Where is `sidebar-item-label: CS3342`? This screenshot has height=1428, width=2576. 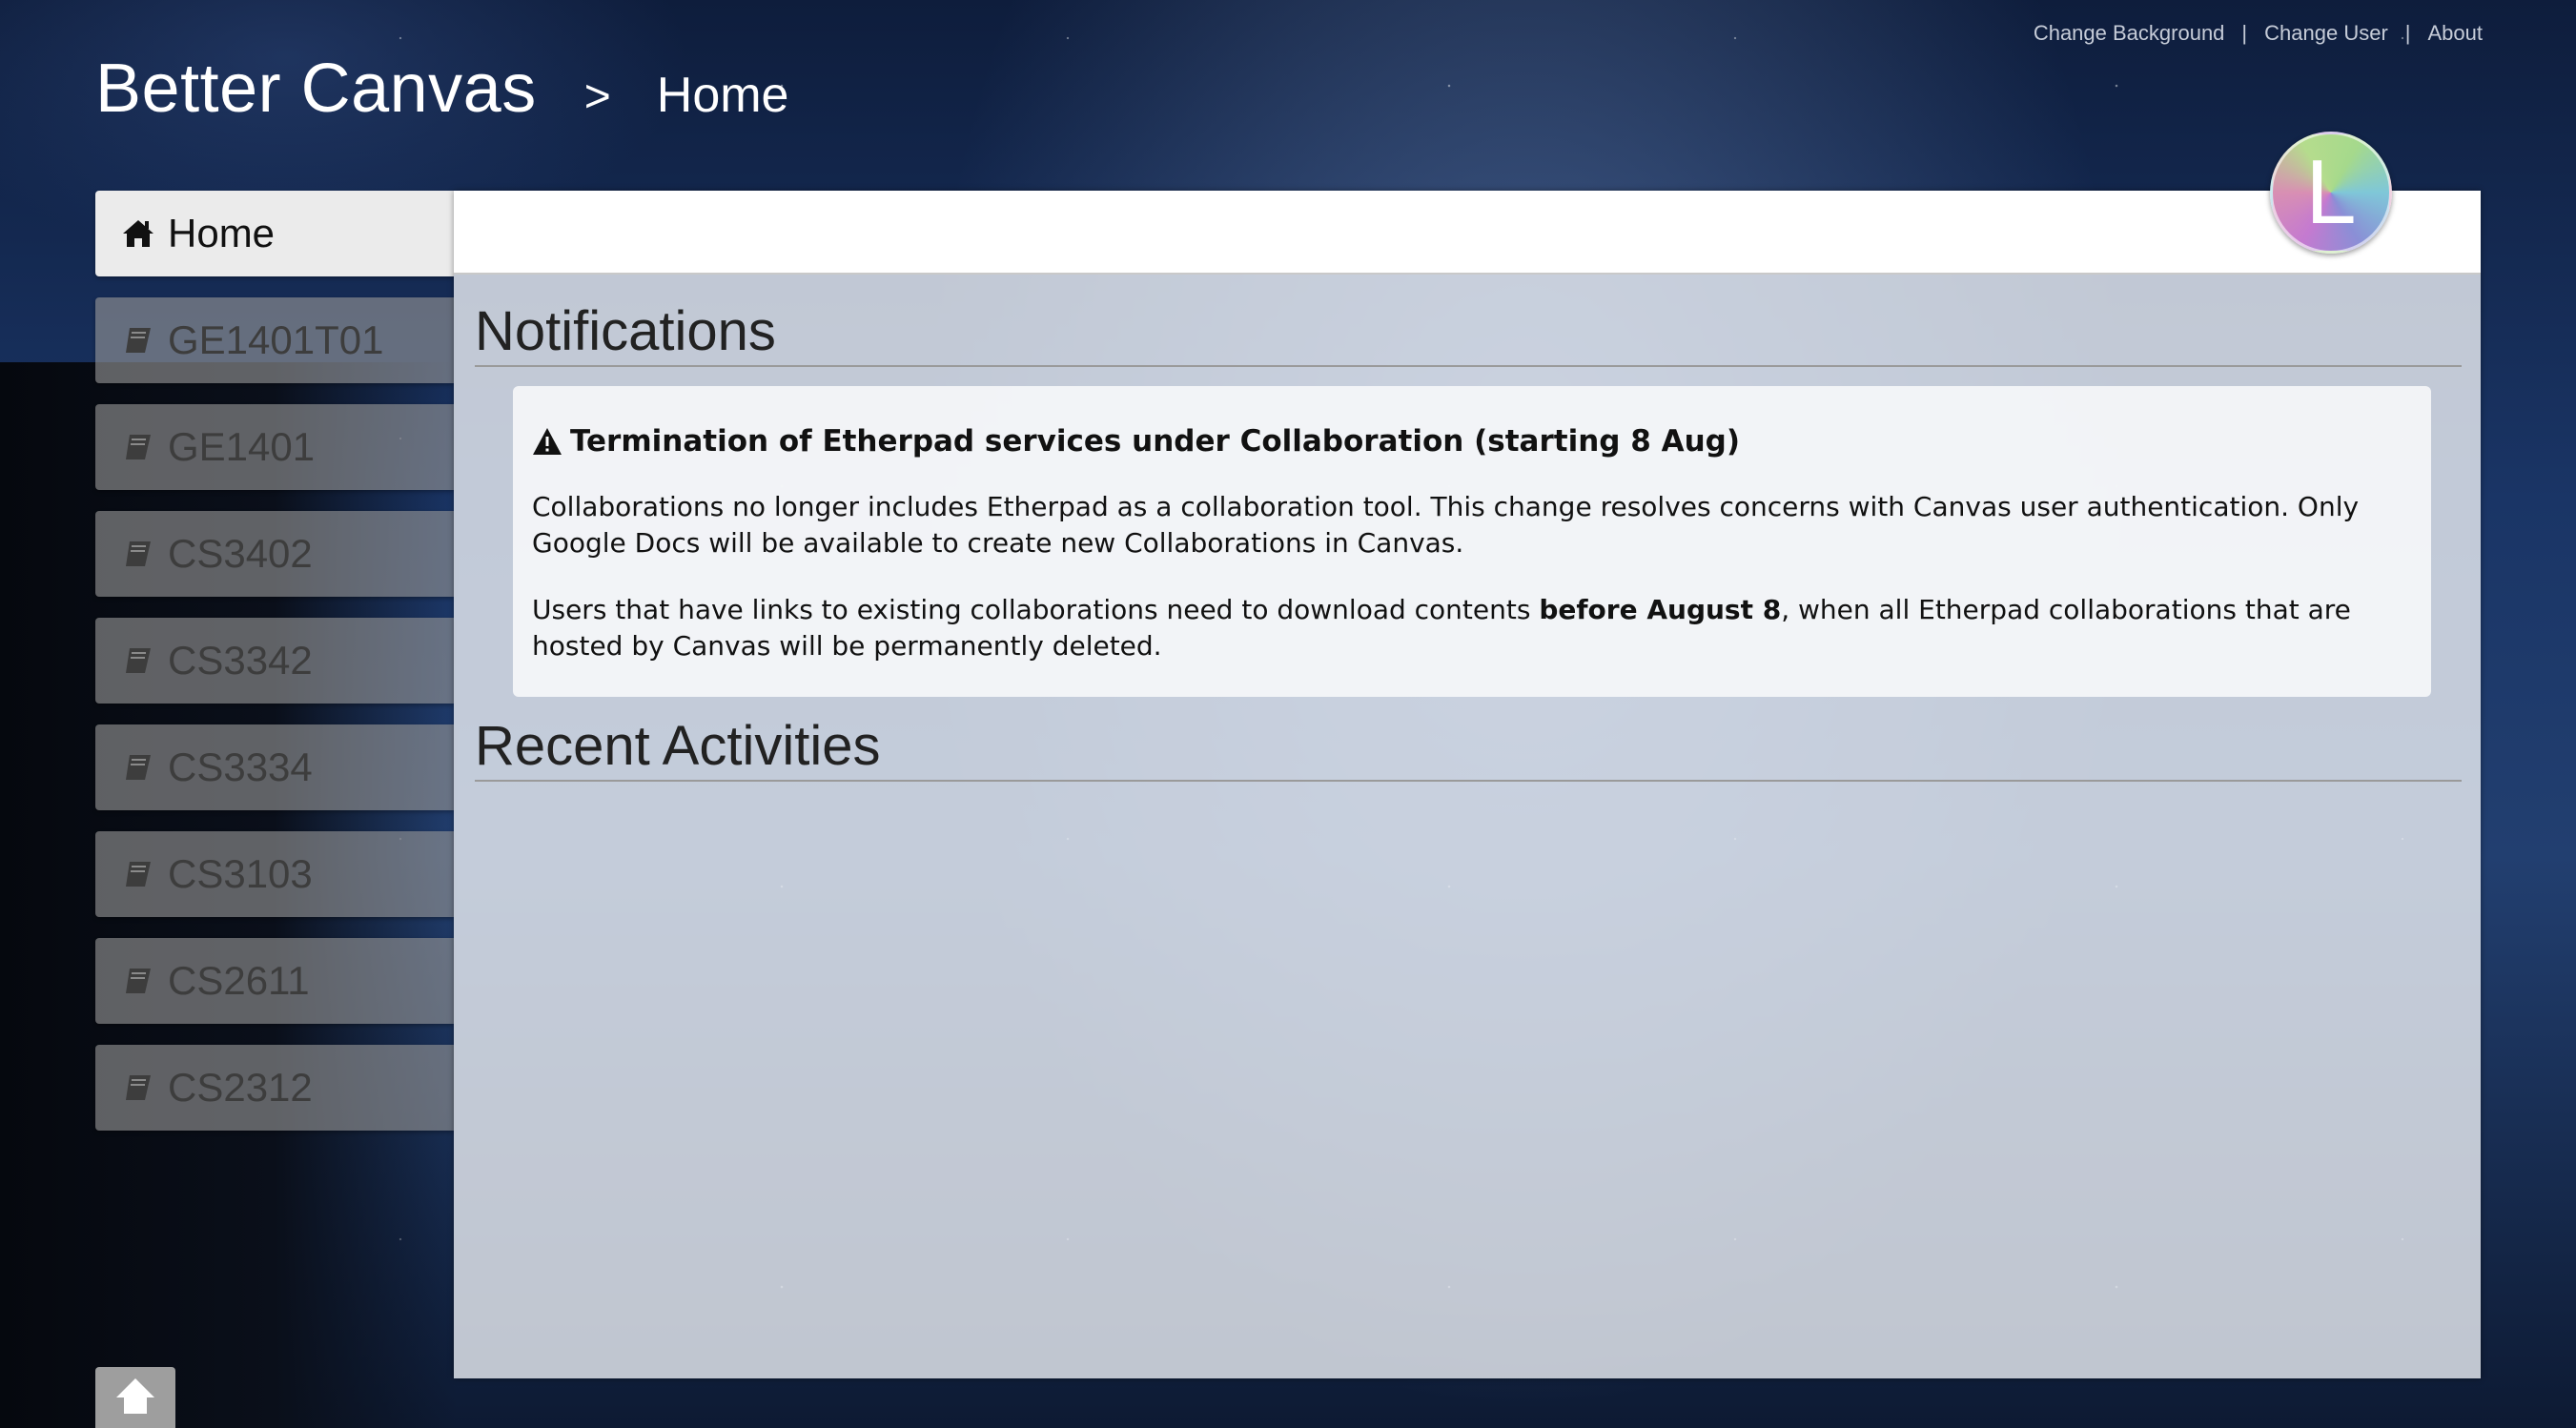
sidebar-item-label: CS3342 is located at coordinates (241, 660).